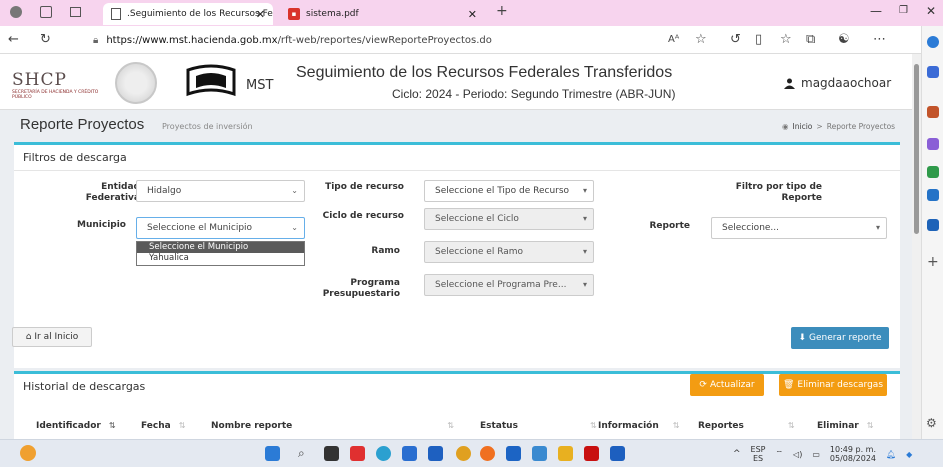 The image size is (943, 467). I want to click on entidad-label: Entidad Federativa, so click(112, 192).